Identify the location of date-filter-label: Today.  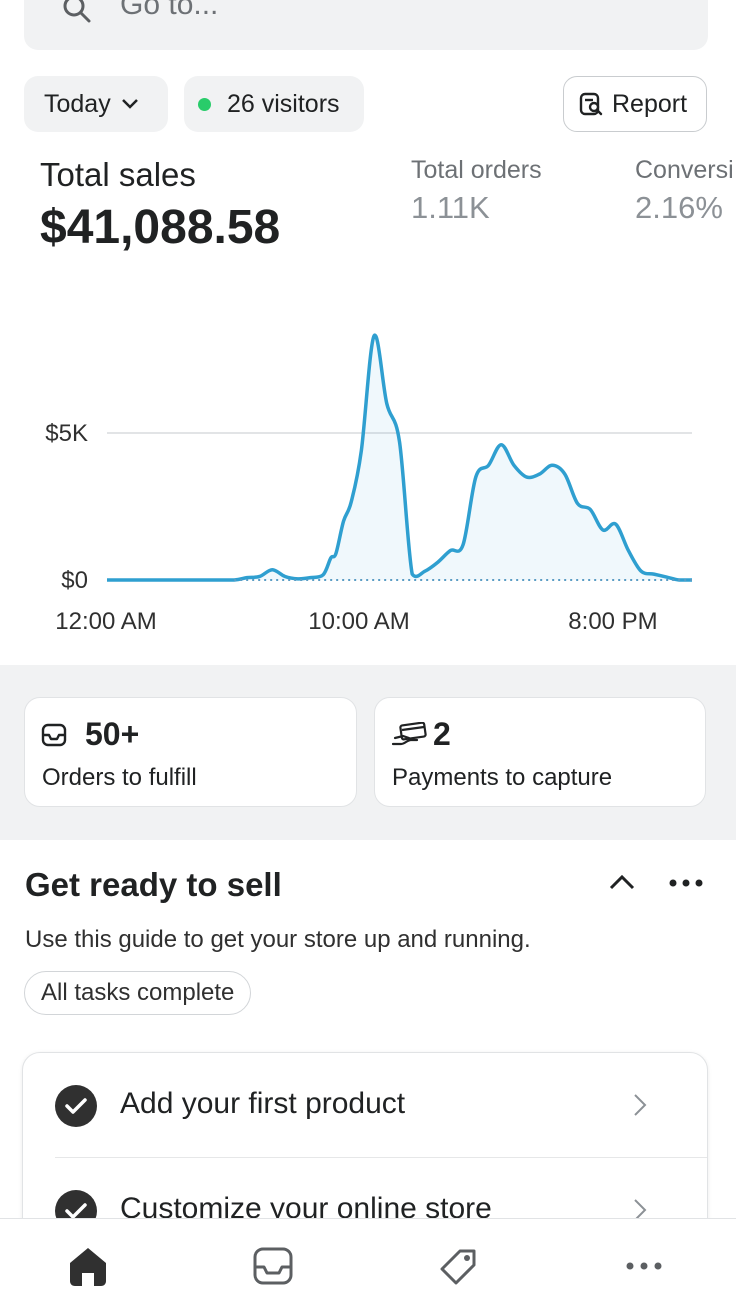
(77, 103).